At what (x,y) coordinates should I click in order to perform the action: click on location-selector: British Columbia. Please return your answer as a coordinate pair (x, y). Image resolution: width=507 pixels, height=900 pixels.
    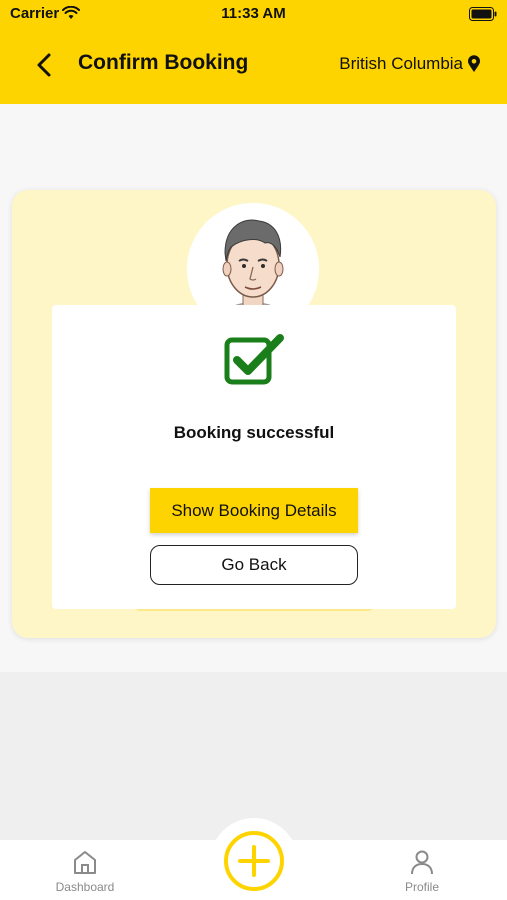
    Looking at the image, I should click on (410, 64).